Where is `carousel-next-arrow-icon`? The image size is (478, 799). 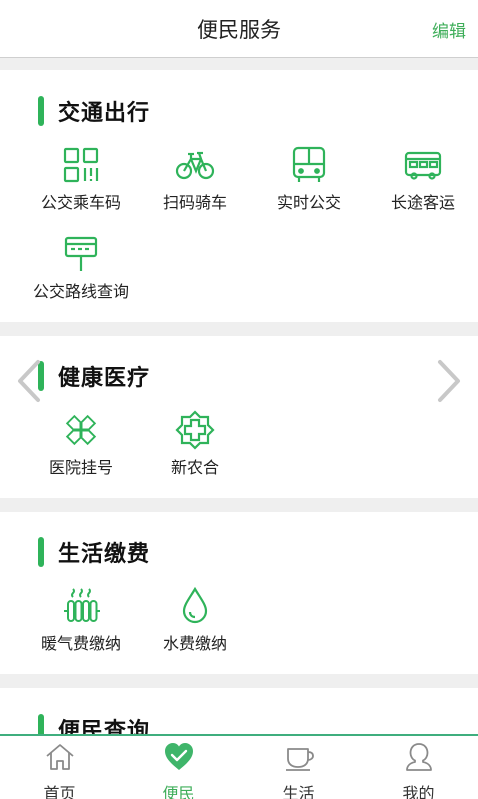
carousel-next-arrow-icon is located at coordinates (449, 381).